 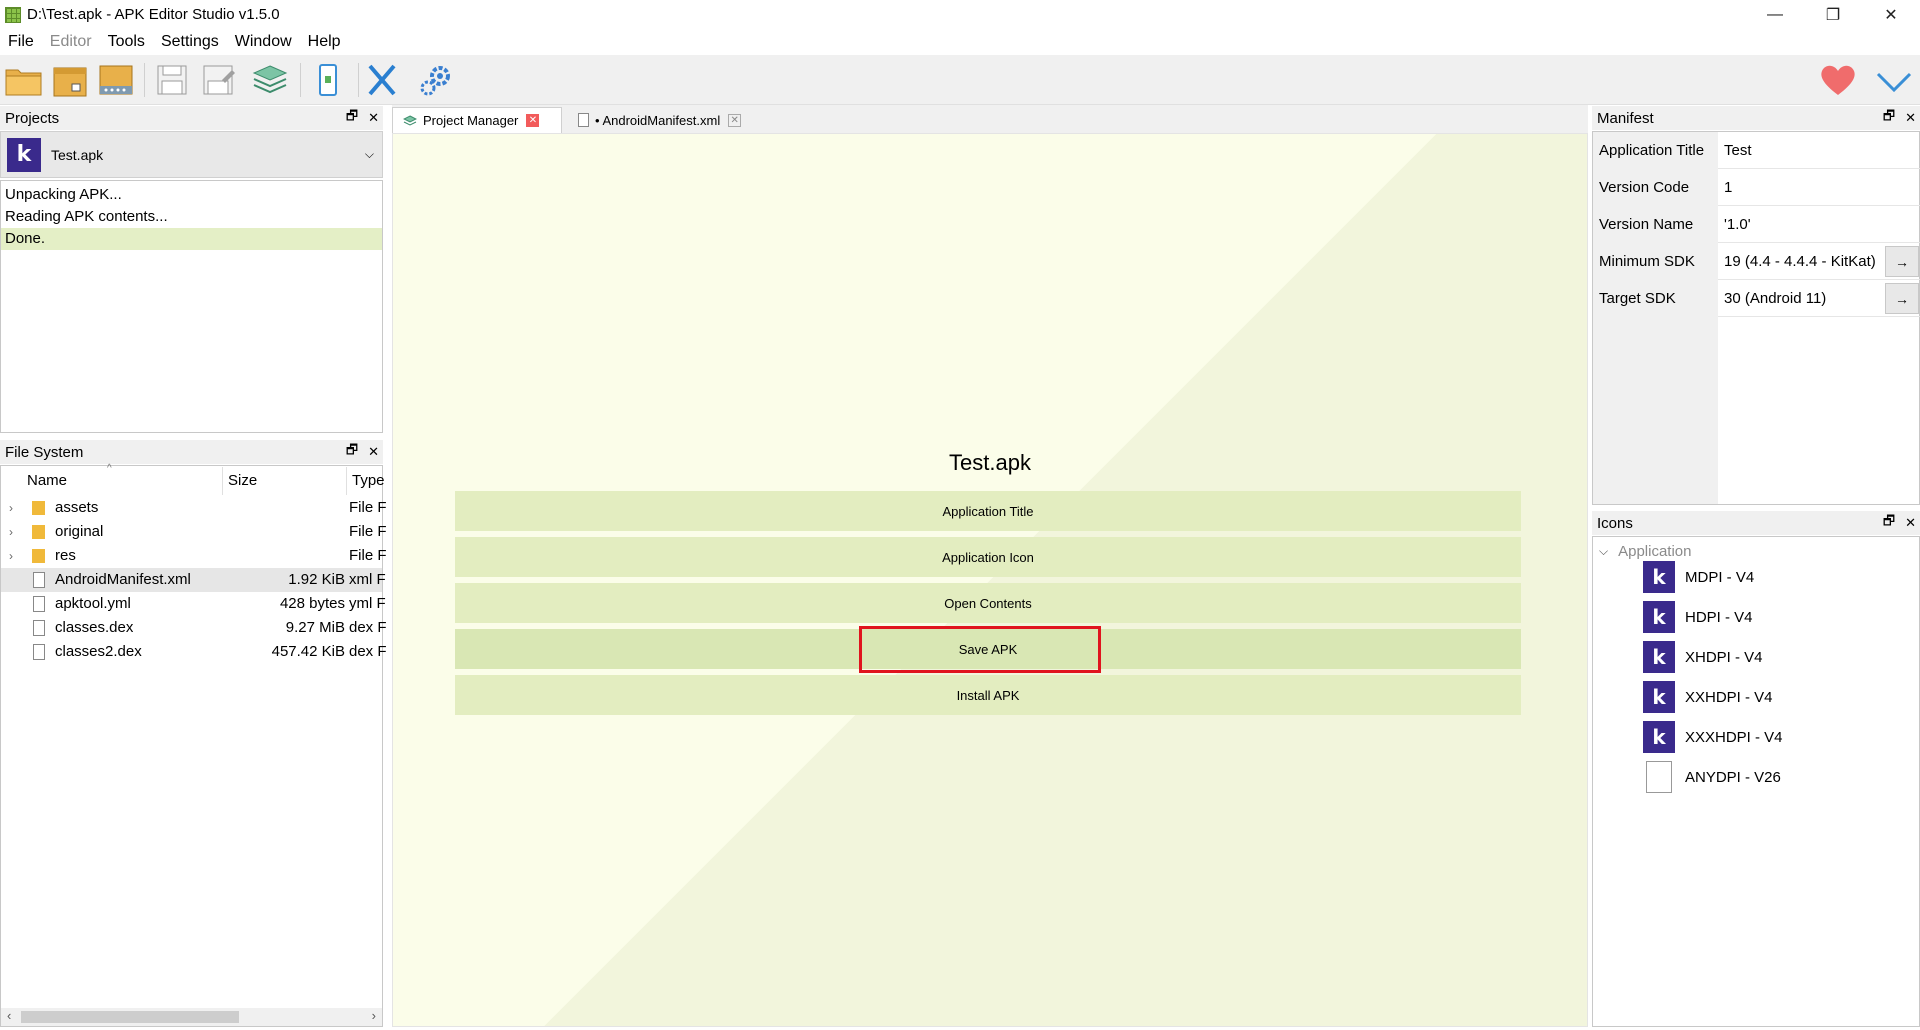 What do you see at coordinates (366, 481) in the screenshot?
I see `column-type: Type` at bounding box center [366, 481].